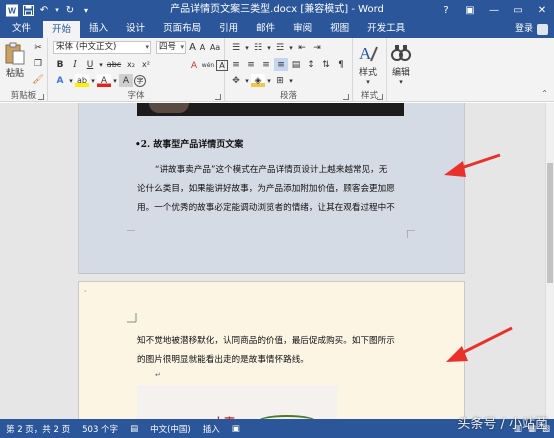 The width and height of the screenshot is (554, 438). Describe the element at coordinates (523, 29) in the screenshot. I see `sign-in-label: 登录` at that location.